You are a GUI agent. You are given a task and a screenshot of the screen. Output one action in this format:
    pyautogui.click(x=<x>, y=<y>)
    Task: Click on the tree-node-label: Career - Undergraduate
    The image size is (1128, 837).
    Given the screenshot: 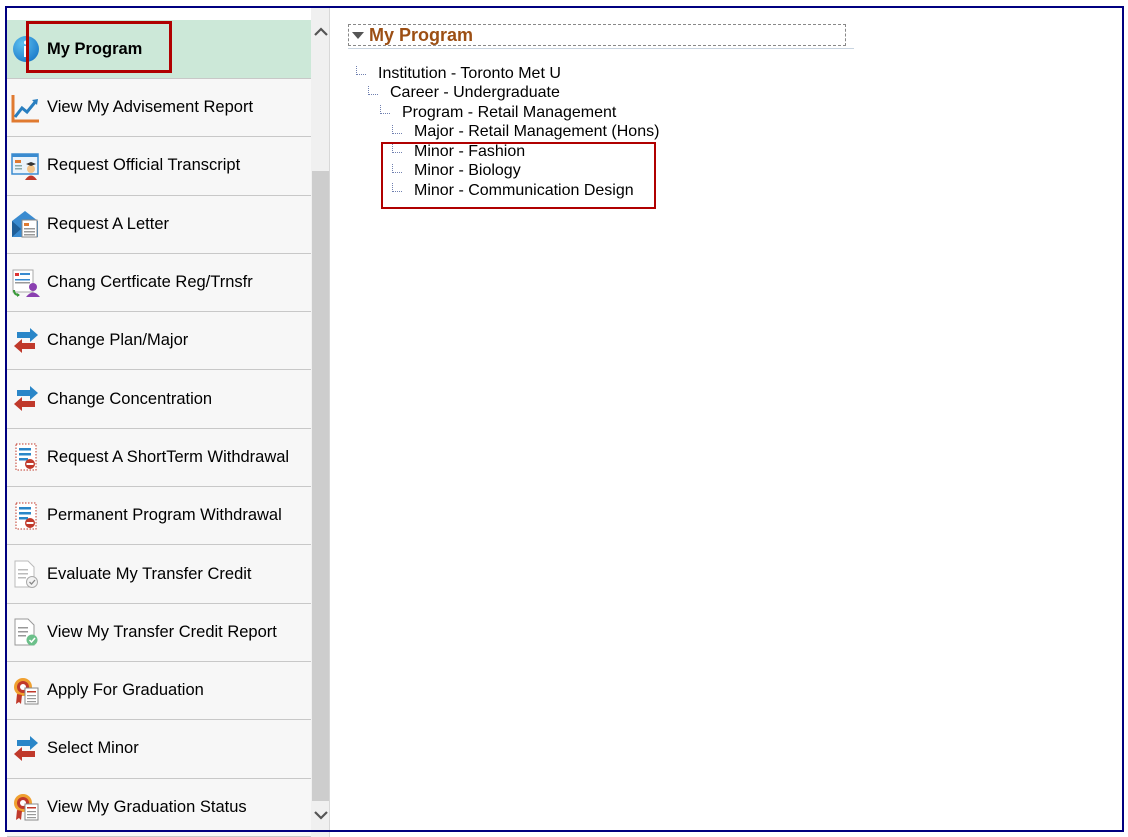 What is the action you would take?
    pyautogui.click(x=475, y=93)
    